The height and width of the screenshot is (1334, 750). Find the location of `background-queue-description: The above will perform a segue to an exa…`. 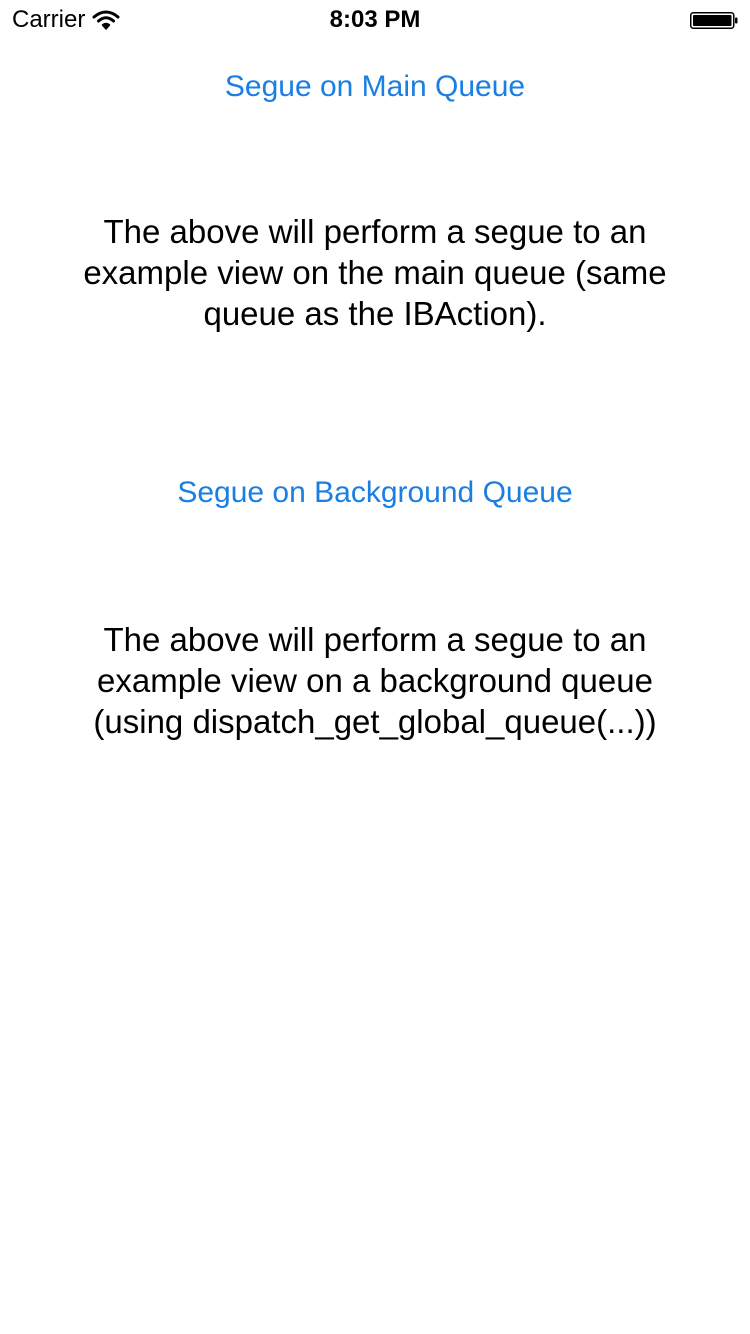

background-queue-description: The above will perform a segue to an exa… is located at coordinates (375, 680).